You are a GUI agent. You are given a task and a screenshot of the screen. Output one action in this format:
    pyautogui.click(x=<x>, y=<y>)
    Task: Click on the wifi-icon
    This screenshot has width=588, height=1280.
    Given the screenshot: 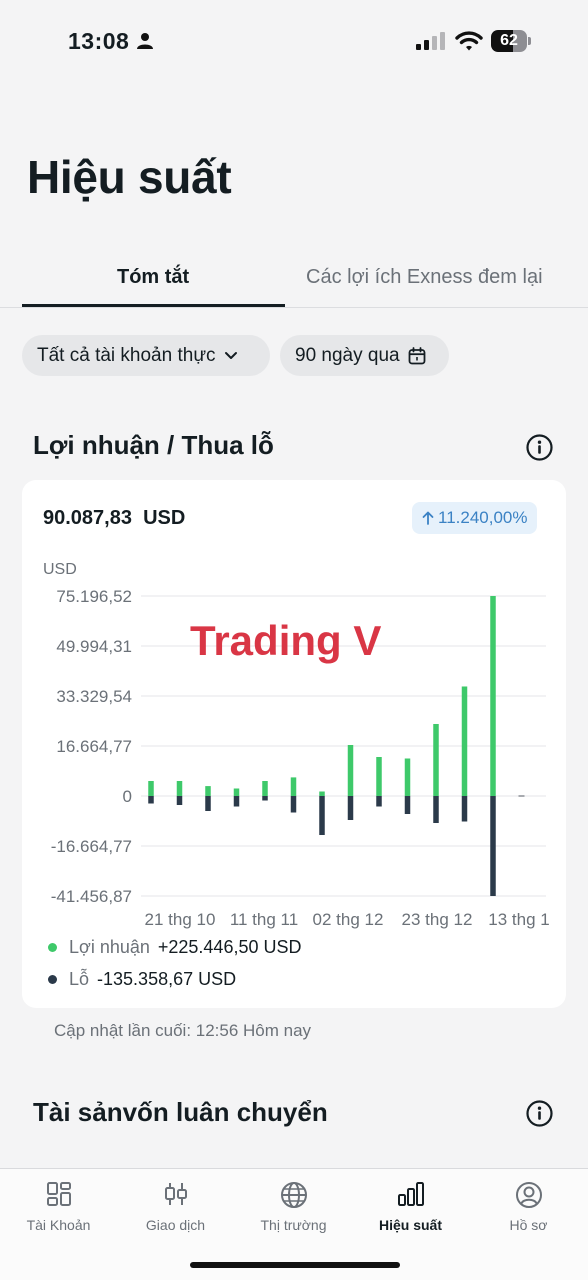 What is the action you would take?
    pyautogui.click(x=469, y=41)
    